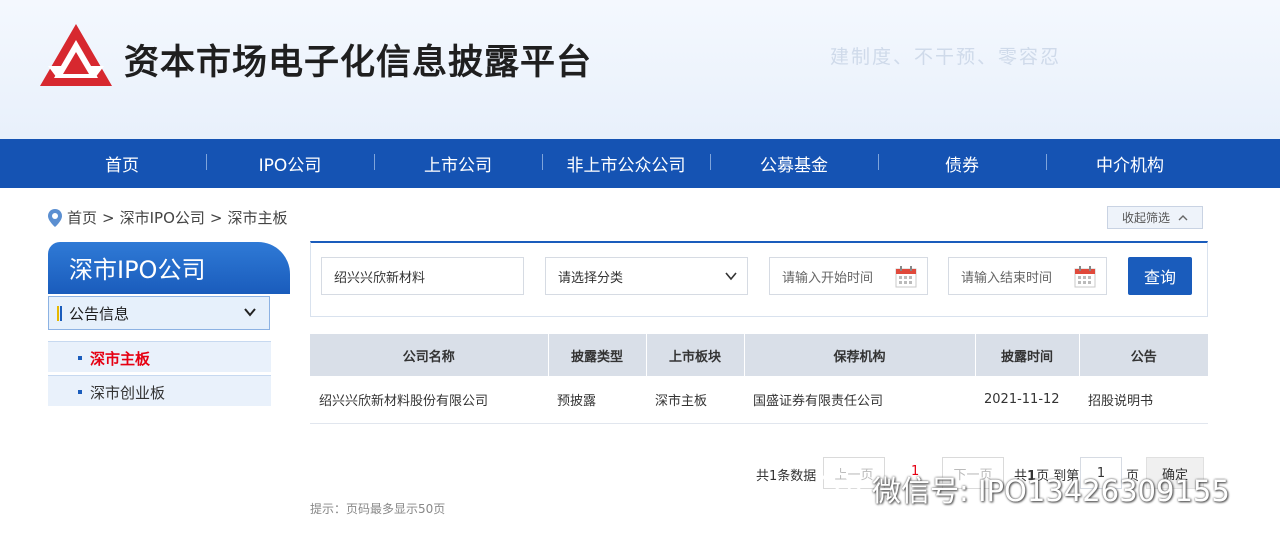  I want to click on company-search-value: 绍兴兴欣新材料, so click(380, 278).